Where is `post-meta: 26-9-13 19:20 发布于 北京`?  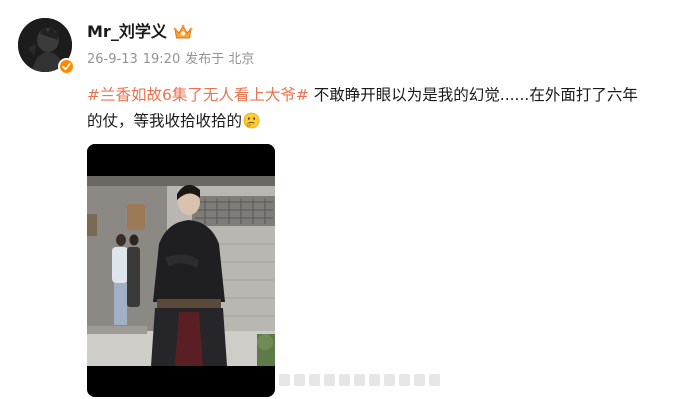
post-meta: 26-9-13 19:20 发布于 北京 is located at coordinates (173, 60).